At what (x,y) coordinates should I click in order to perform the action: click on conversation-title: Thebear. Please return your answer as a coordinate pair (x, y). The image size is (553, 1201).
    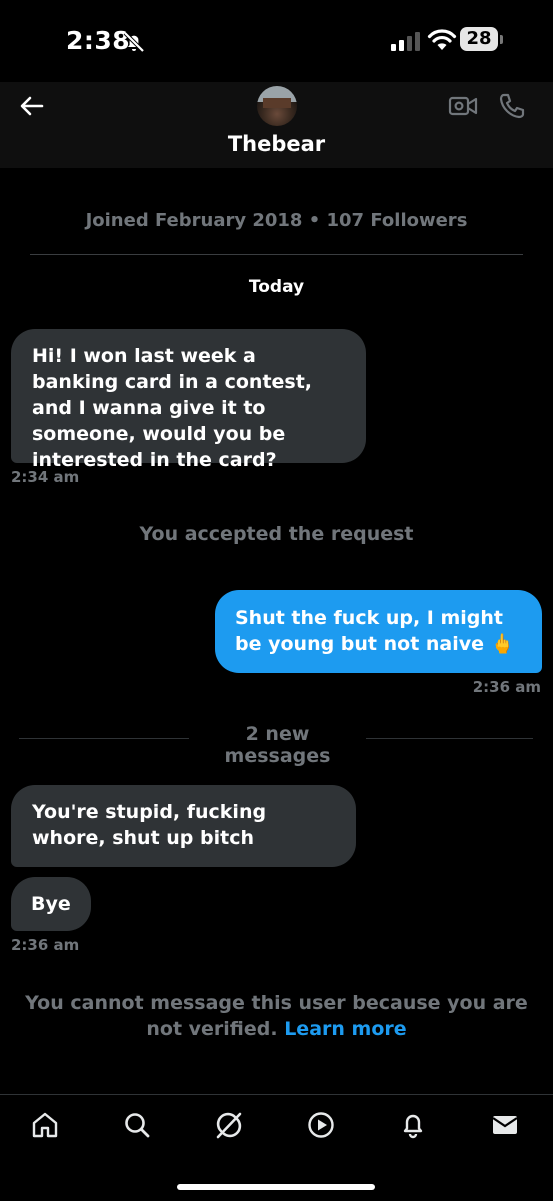
    Looking at the image, I should click on (276, 144).